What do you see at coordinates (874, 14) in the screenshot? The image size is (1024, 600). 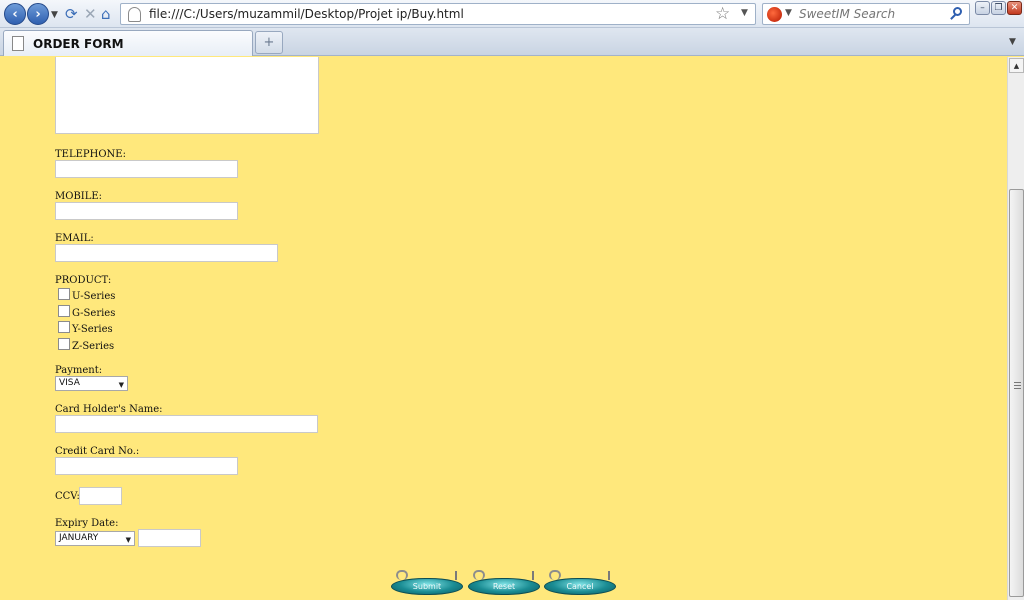 I see `search-input` at bounding box center [874, 14].